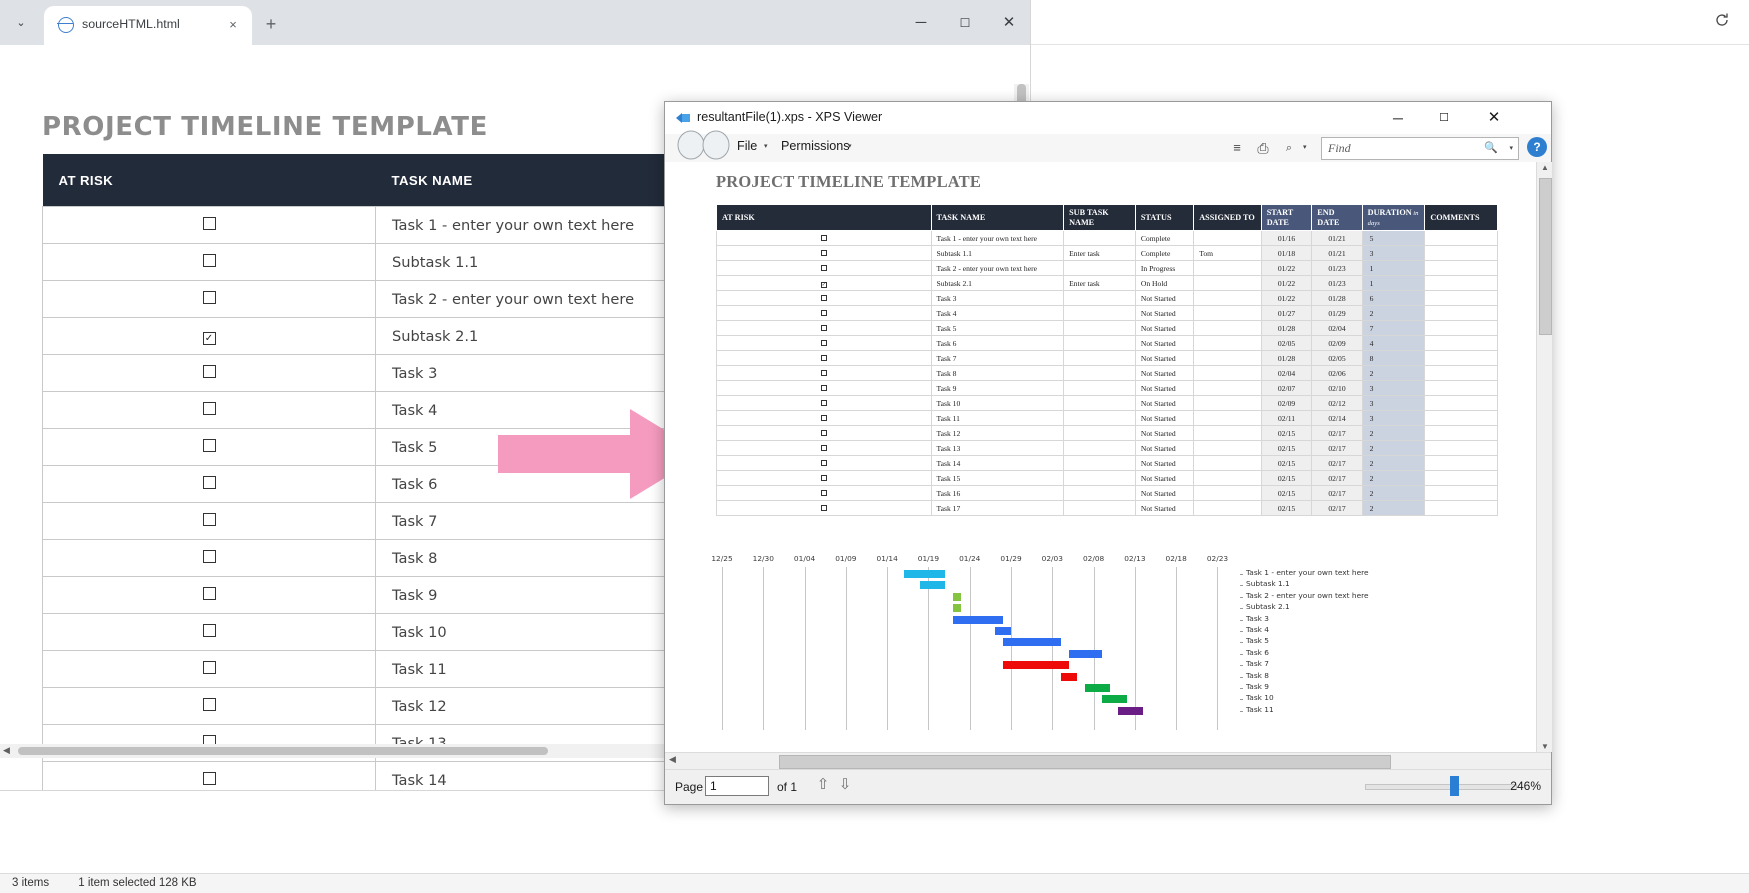  Describe the element at coordinates (515, 22) in the screenshot. I see `browser-tab-strip: ⌄ sourceHTML.html × + ─ ☐ ✕` at that location.